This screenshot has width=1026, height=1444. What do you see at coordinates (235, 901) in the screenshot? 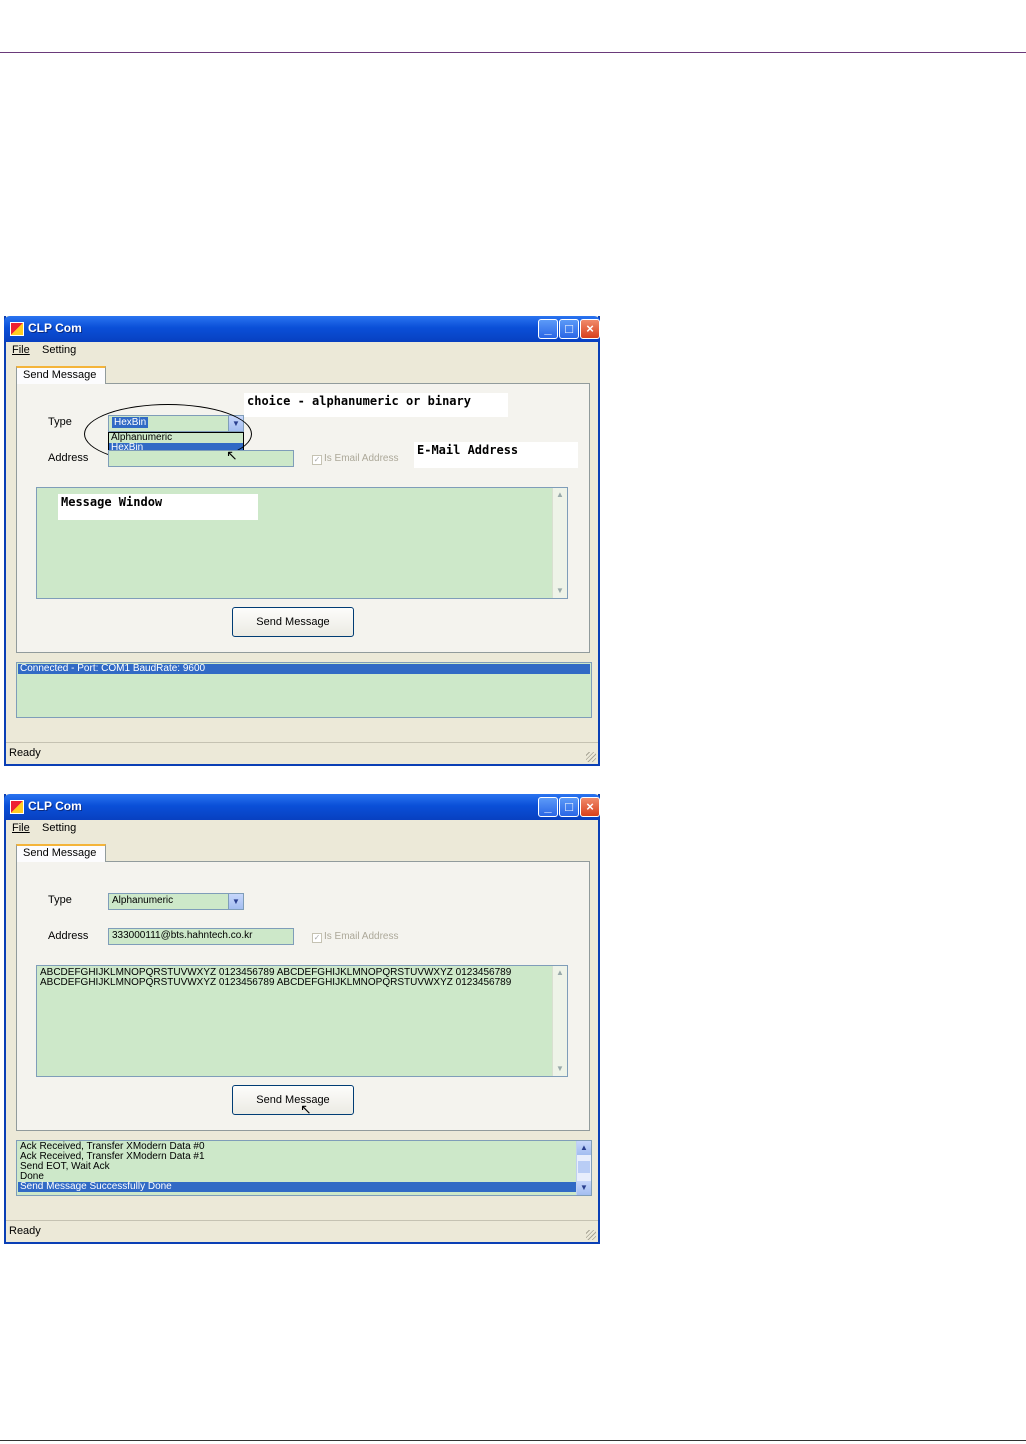
I see `chevron-down-icon: ▼` at bounding box center [235, 901].